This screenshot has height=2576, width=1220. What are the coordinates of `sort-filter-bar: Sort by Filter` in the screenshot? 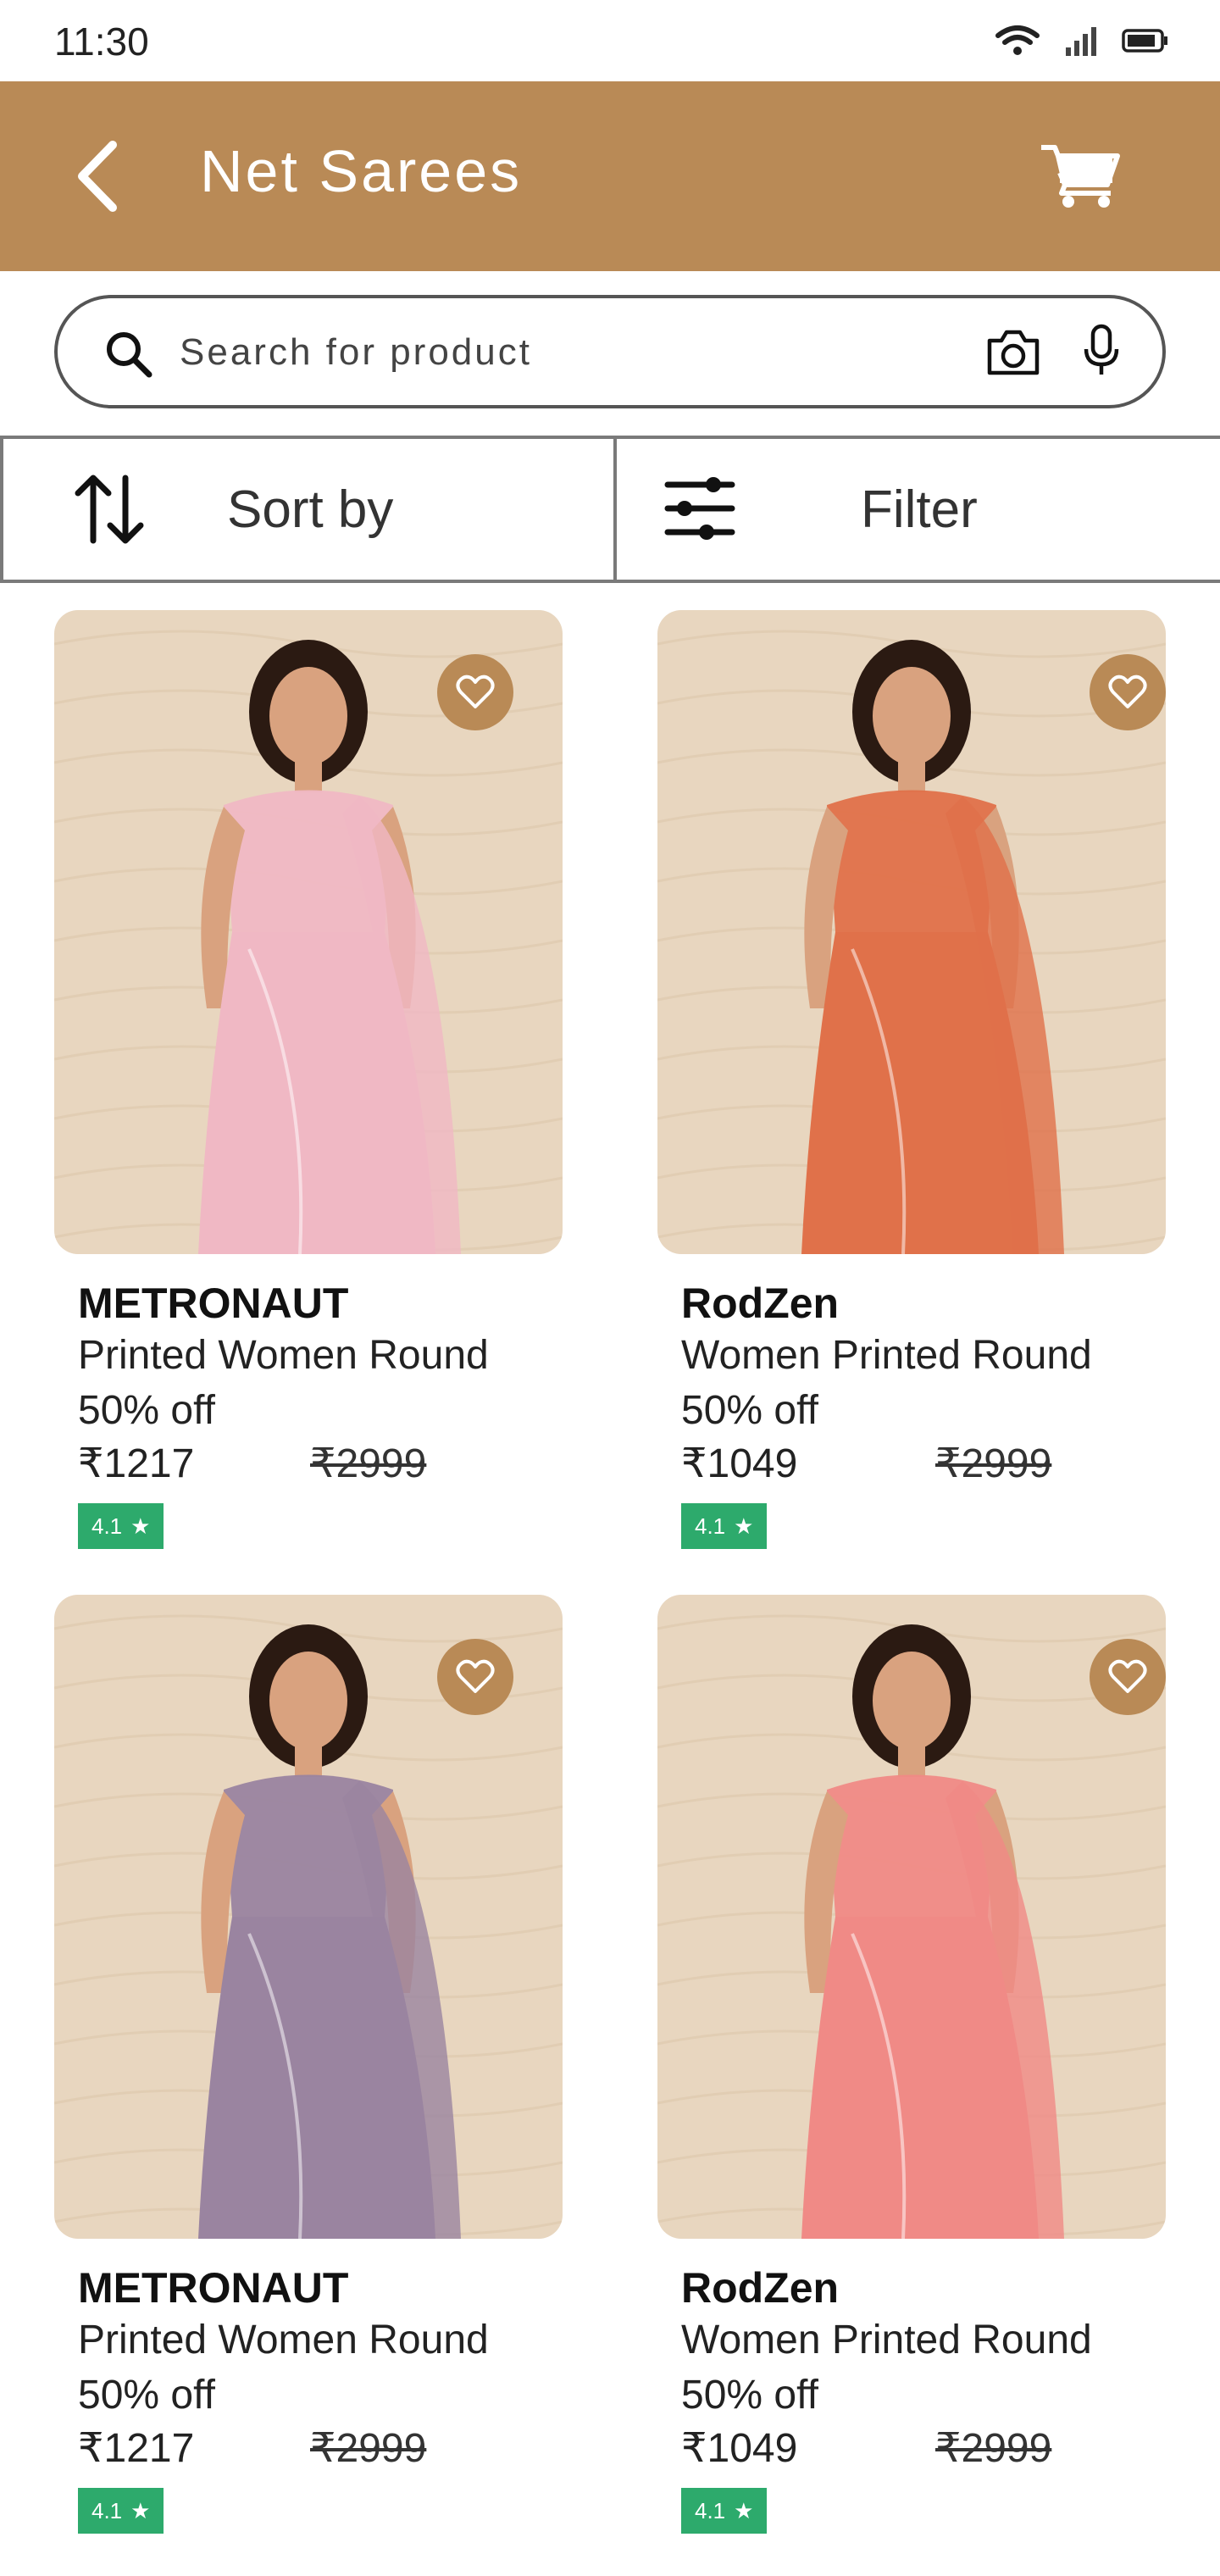 It's located at (610, 509).